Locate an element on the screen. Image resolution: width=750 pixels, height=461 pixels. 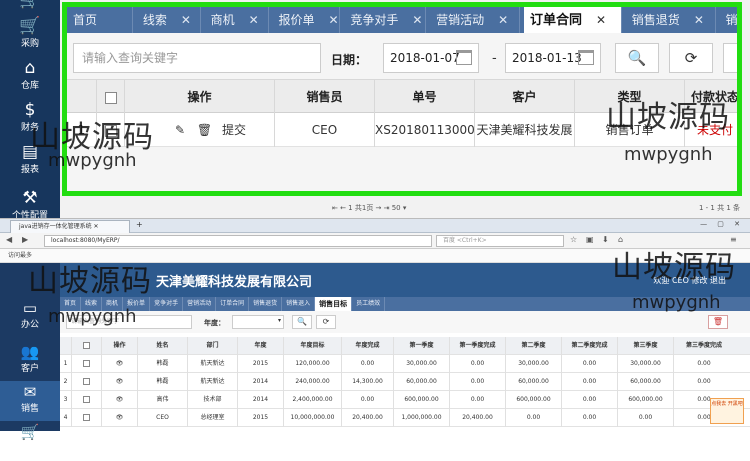
start-date-field: 2018-01-07 is located at coordinates (431, 58).